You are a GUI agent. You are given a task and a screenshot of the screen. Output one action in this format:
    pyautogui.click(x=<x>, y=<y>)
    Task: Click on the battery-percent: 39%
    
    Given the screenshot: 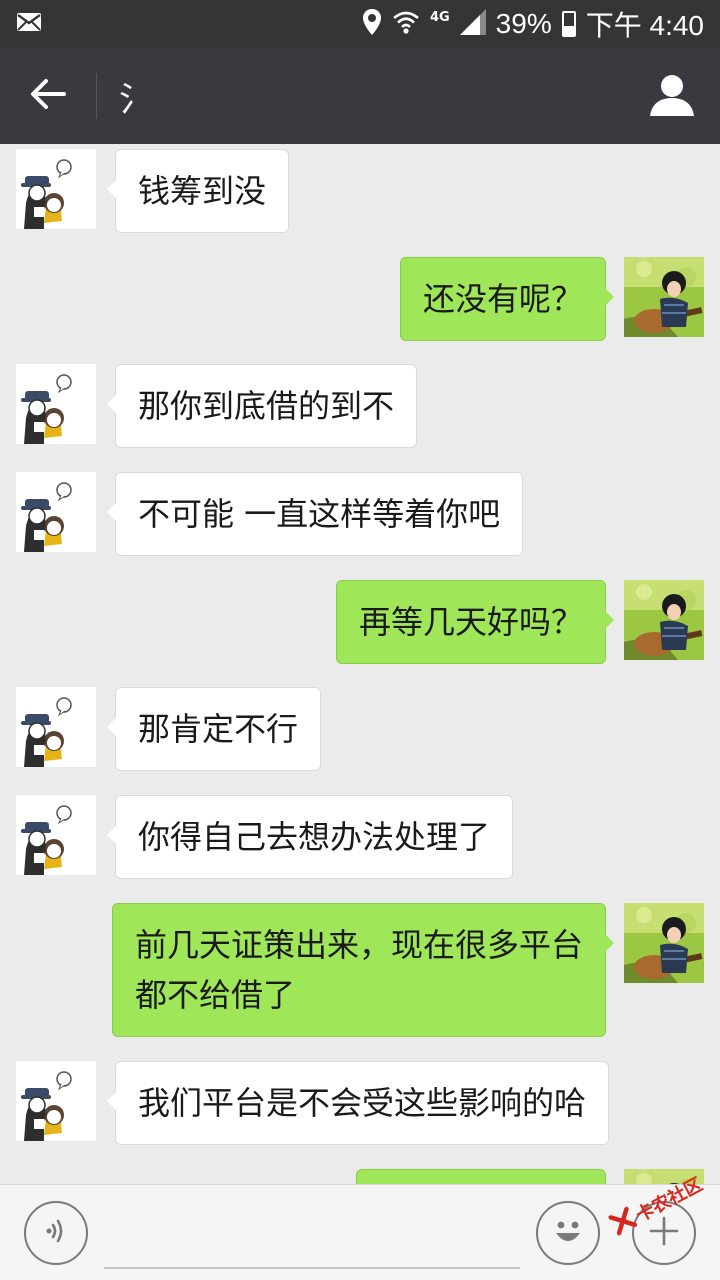 What is the action you would take?
    pyautogui.click(x=523, y=23)
    